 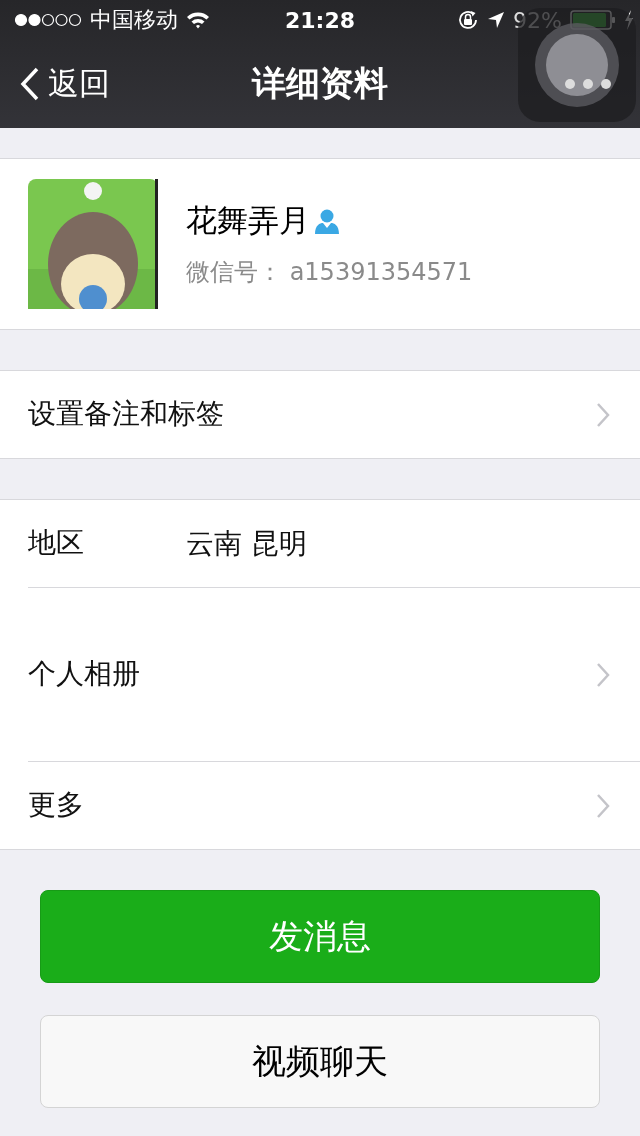 I want to click on signal-icon, so click(x=48, y=20).